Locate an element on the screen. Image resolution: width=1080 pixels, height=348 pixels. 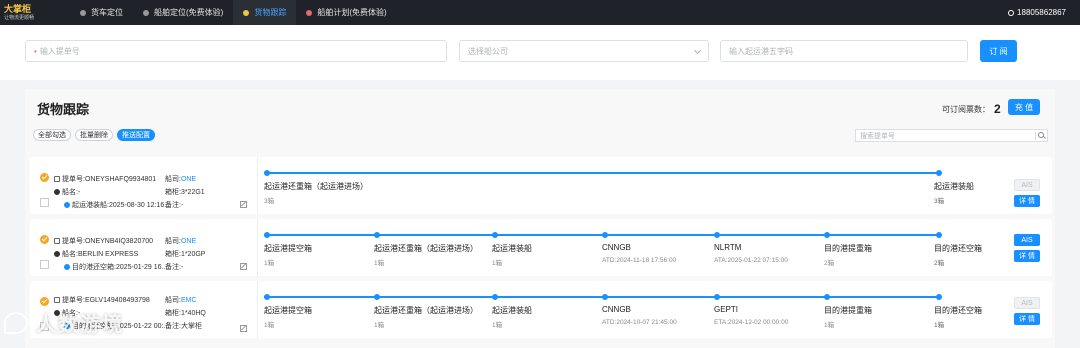
quota-label: 可订阅票数： is located at coordinates (966, 109).